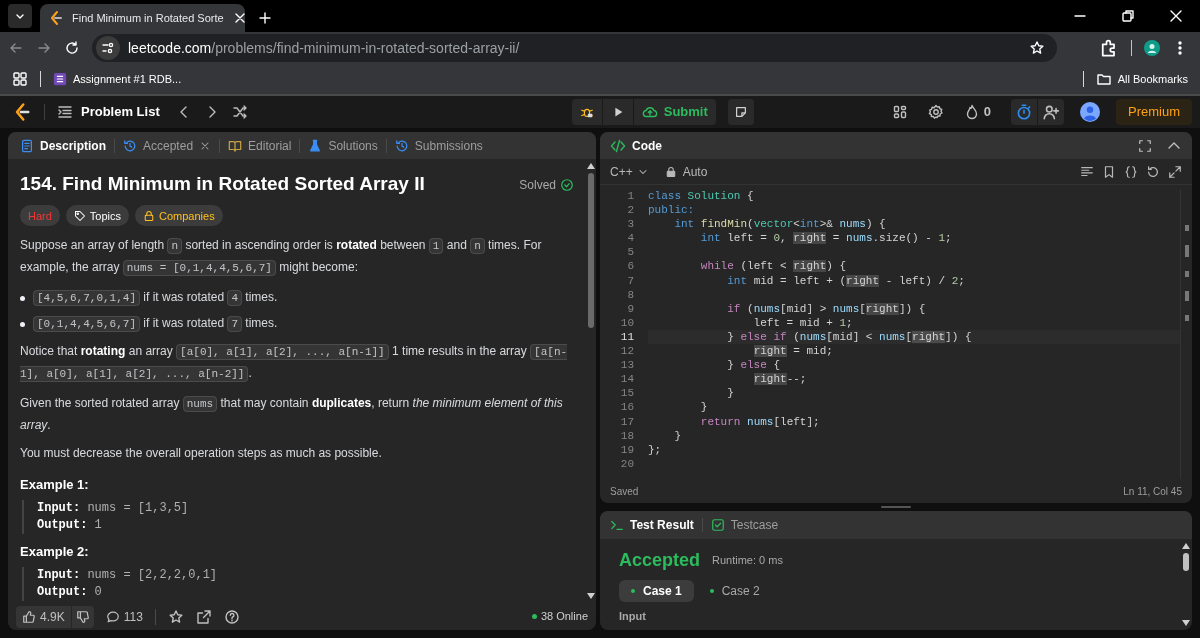  What do you see at coordinates (72, 48) in the screenshot?
I see `reload-icon` at bounding box center [72, 48].